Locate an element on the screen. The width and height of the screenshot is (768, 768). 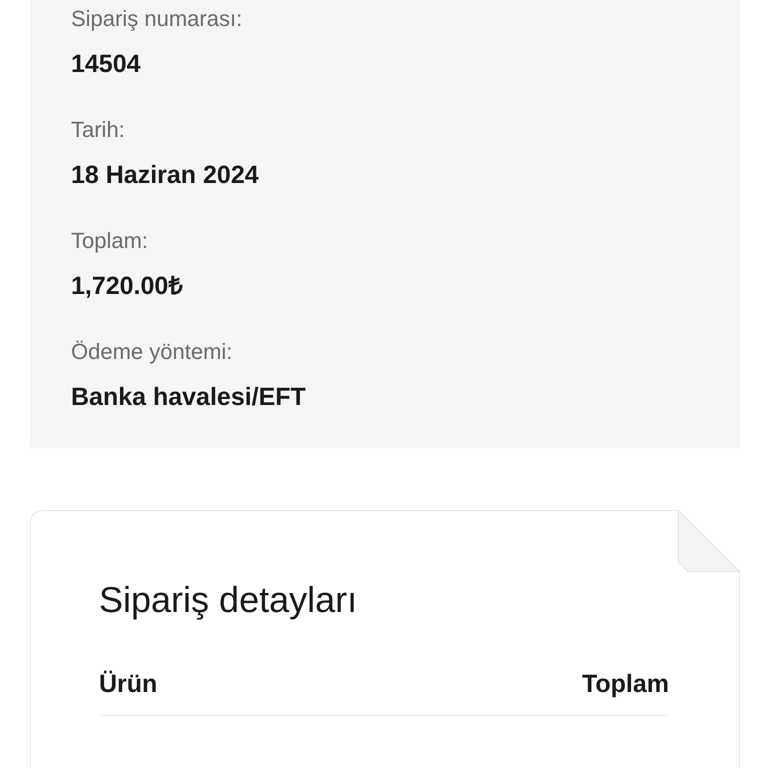
field-label: Sipariş numarası: is located at coordinates (156, 19).